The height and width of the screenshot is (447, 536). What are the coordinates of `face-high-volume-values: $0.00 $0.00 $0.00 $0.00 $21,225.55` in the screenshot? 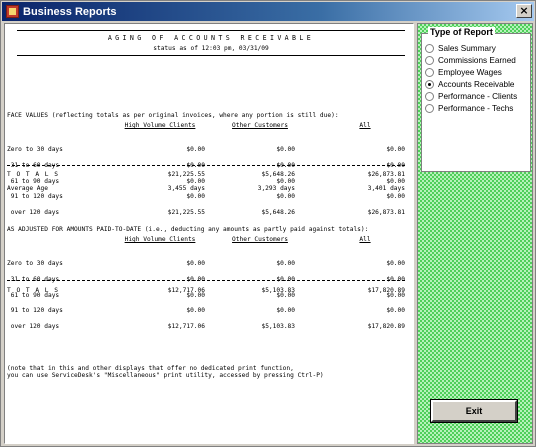 It's located at (170, 181).